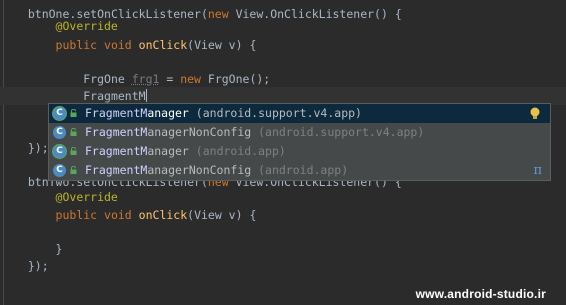 The height and width of the screenshot is (305, 566). What do you see at coordinates (535, 113) in the screenshot?
I see `lightbulb-icon` at bounding box center [535, 113].